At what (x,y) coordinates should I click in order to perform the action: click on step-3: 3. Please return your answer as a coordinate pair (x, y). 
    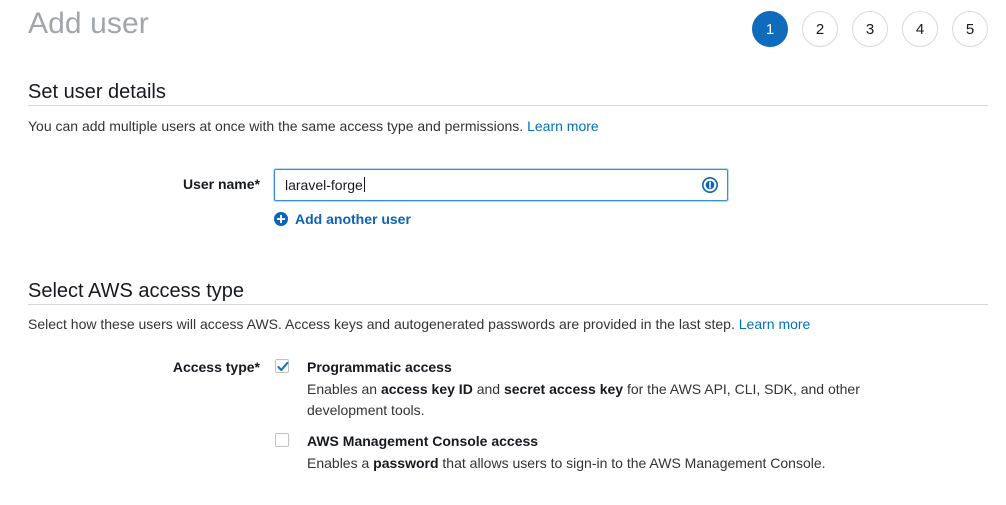
    Looking at the image, I should click on (870, 29).